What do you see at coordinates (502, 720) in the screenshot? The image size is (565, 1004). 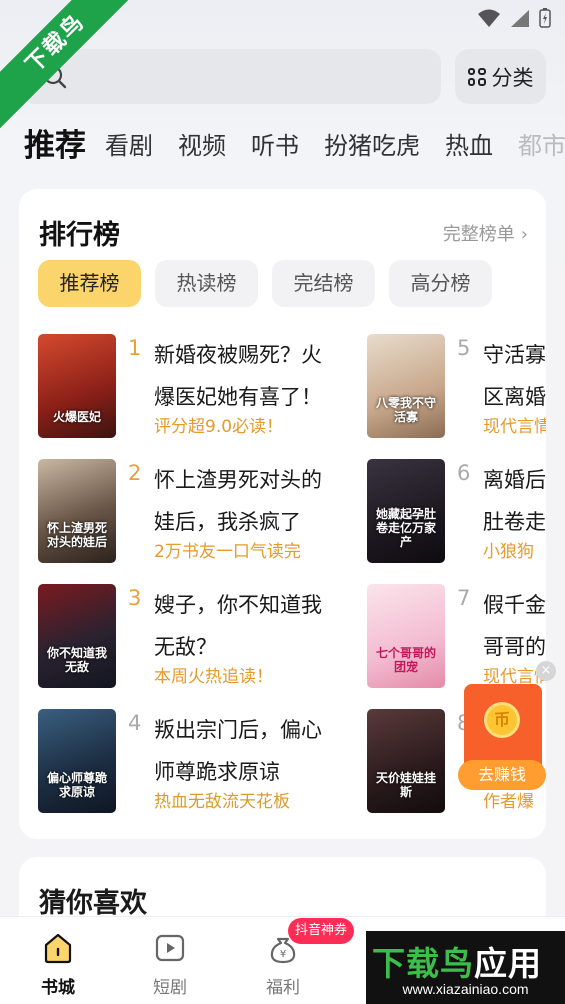 I see `coin-icon: 币` at bounding box center [502, 720].